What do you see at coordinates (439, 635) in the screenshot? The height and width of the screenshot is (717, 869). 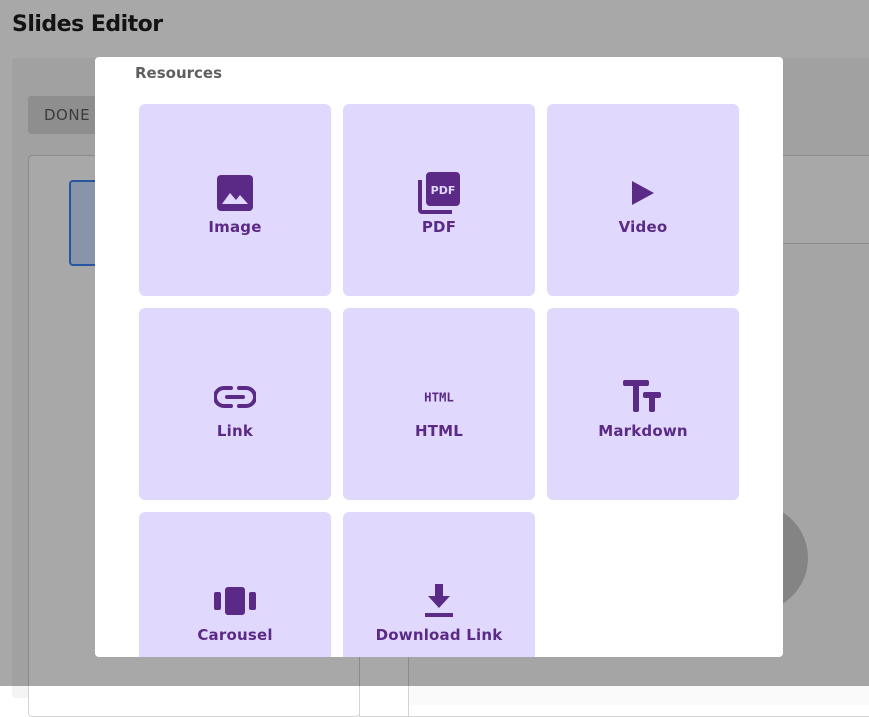 I see `tile-label: Download Link` at bounding box center [439, 635].